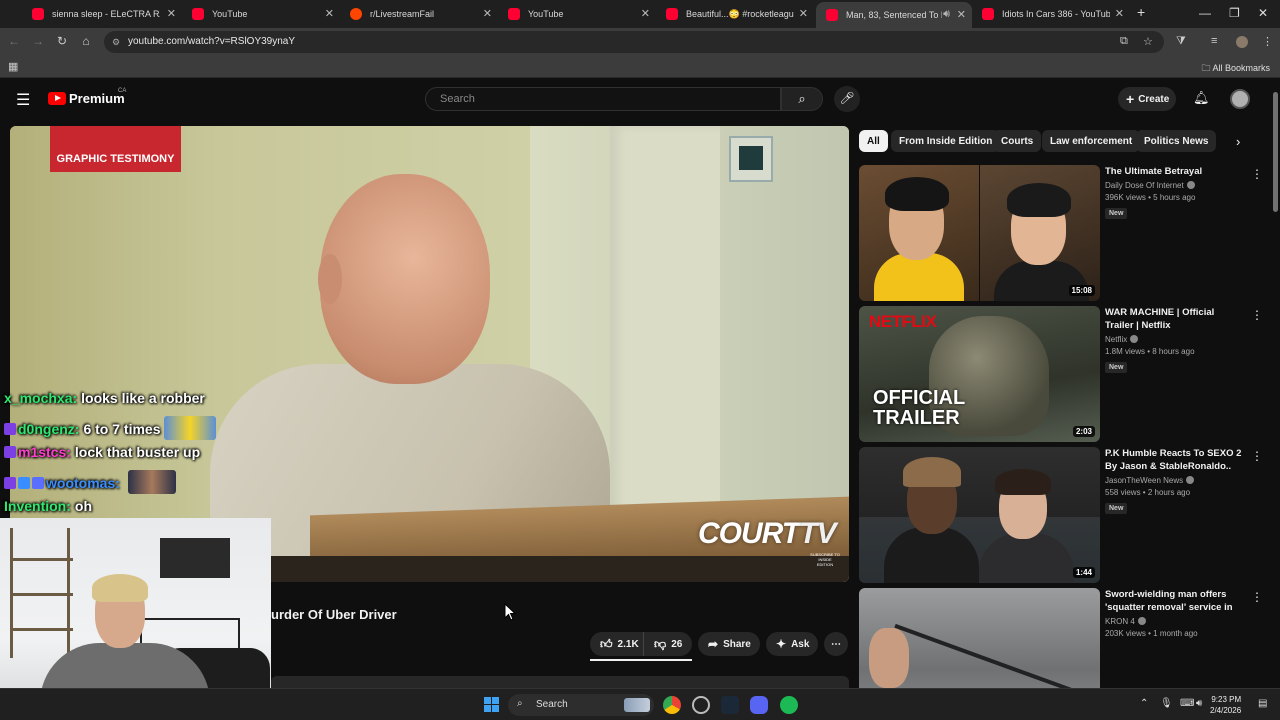  I want to click on more-actions-button: ⋯, so click(836, 644).